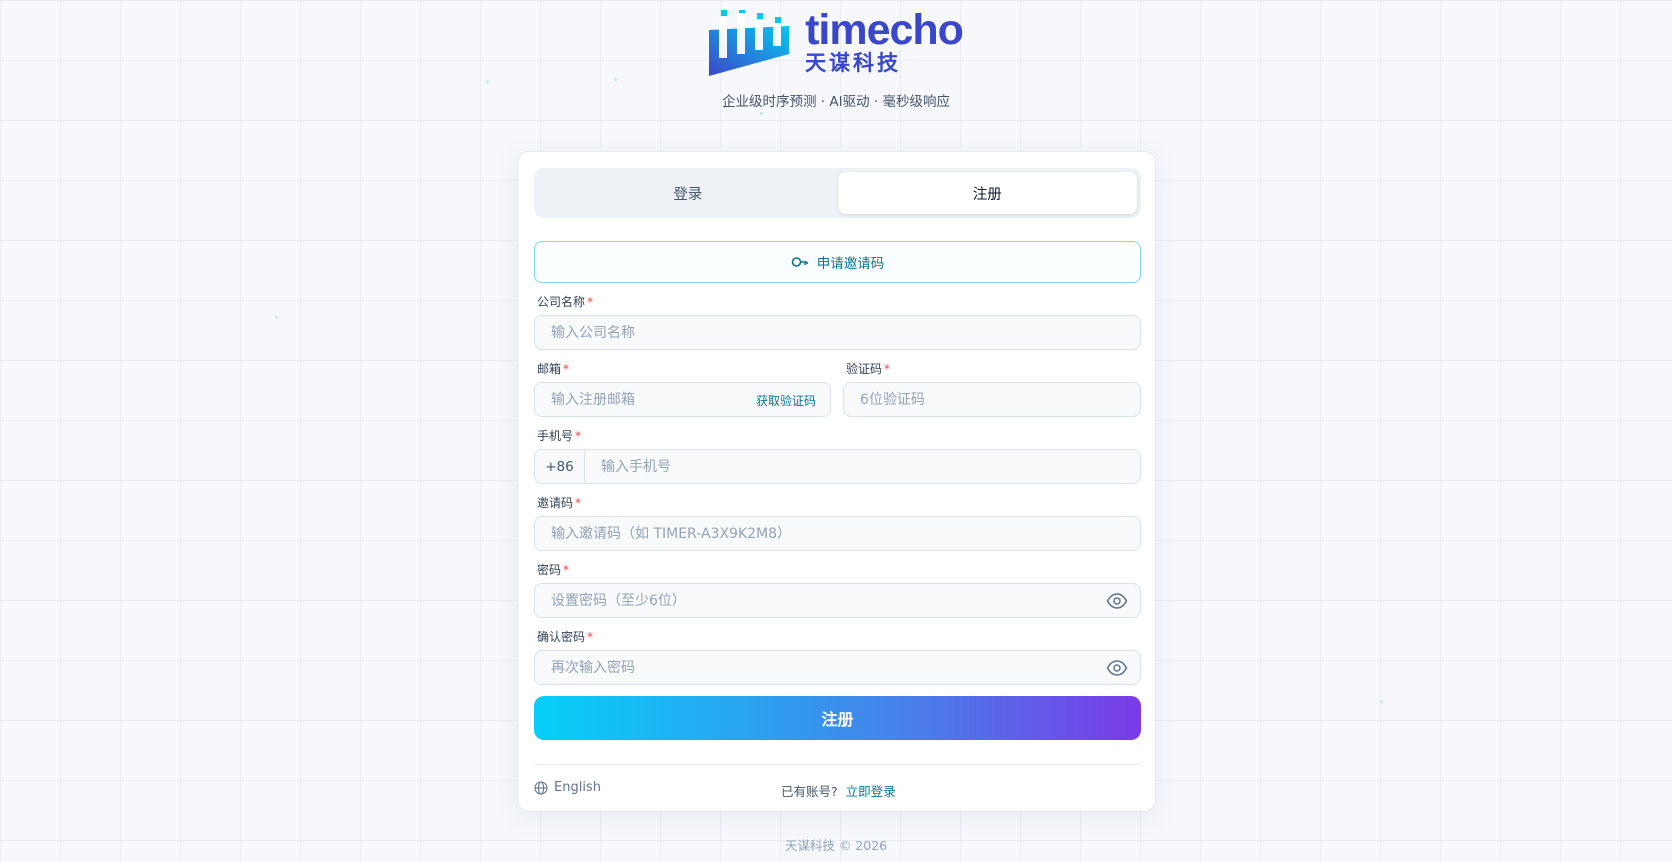 The height and width of the screenshot is (862, 1672). I want to click on password-label: 密码 *, so click(553, 570).